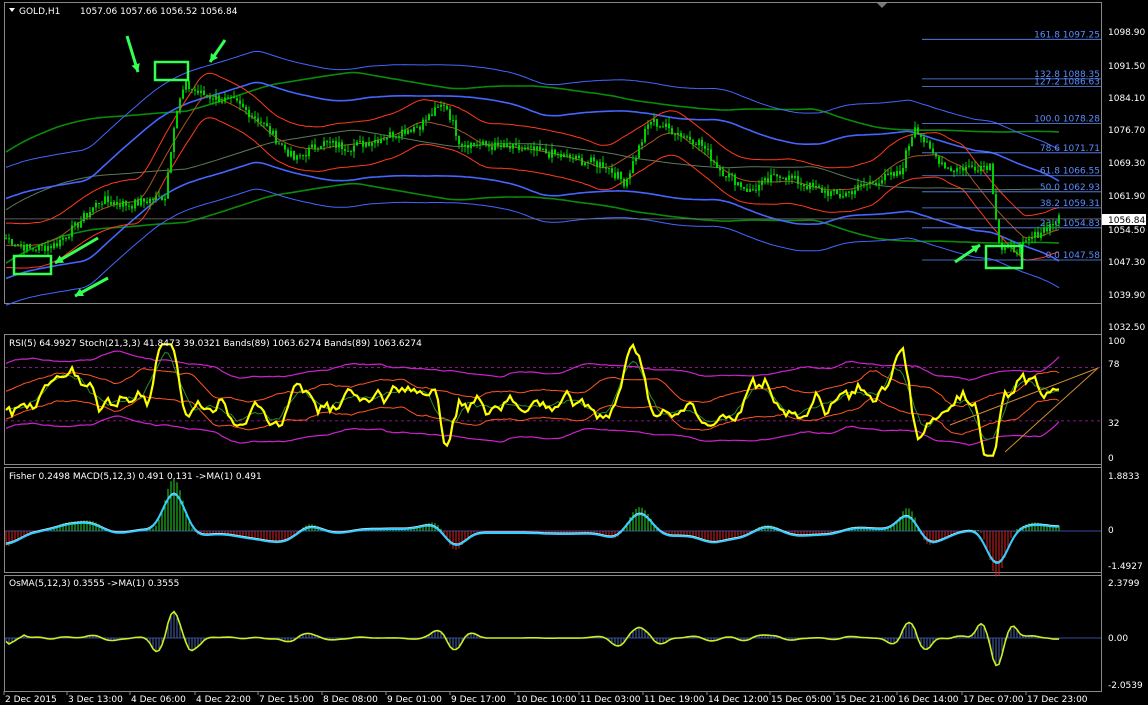  Describe the element at coordinates (1114, 365) in the screenshot. I see `rsi-tick: 78` at that location.